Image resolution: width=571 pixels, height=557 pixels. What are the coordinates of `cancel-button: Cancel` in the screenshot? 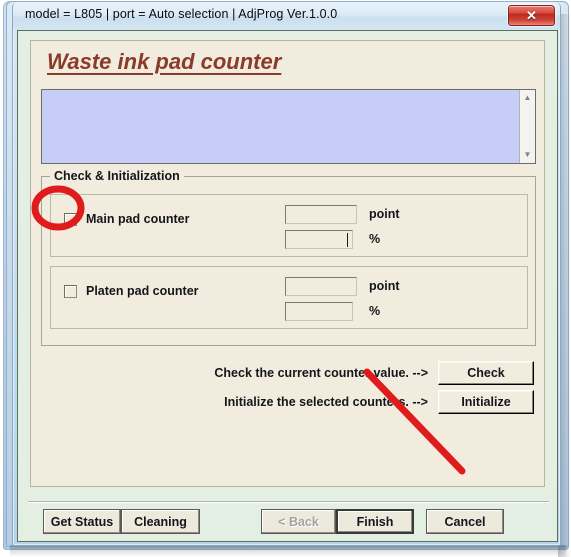 It's located at (465, 521).